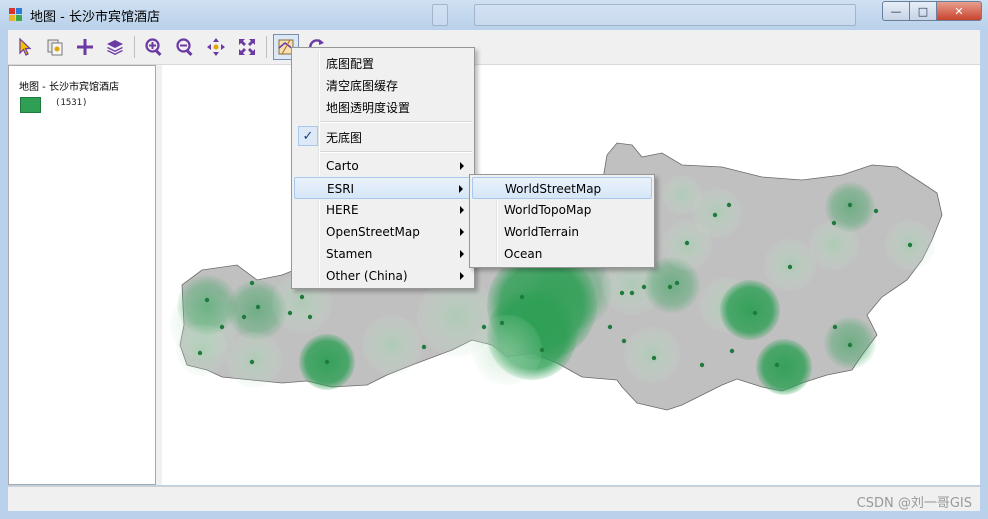 The height and width of the screenshot is (519, 988). What do you see at coordinates (82, 275) in the screenshot?
I see `legend-panel: 地图 - 长沙市宾馆酒店 (1531)` at bounding box center [82, 275].